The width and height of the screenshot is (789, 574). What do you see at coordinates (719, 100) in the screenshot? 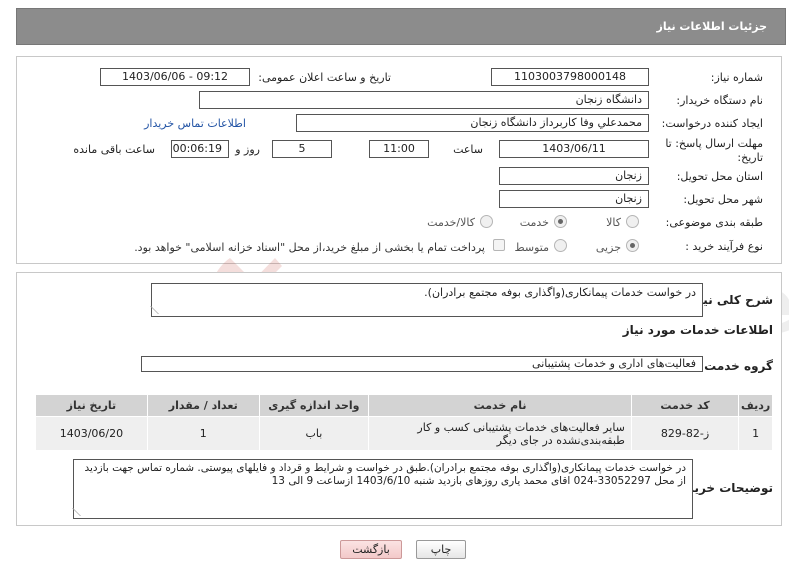
I see `buyer-org-label: نام دستگاه خریدار:` at bounding box center [719, 100].